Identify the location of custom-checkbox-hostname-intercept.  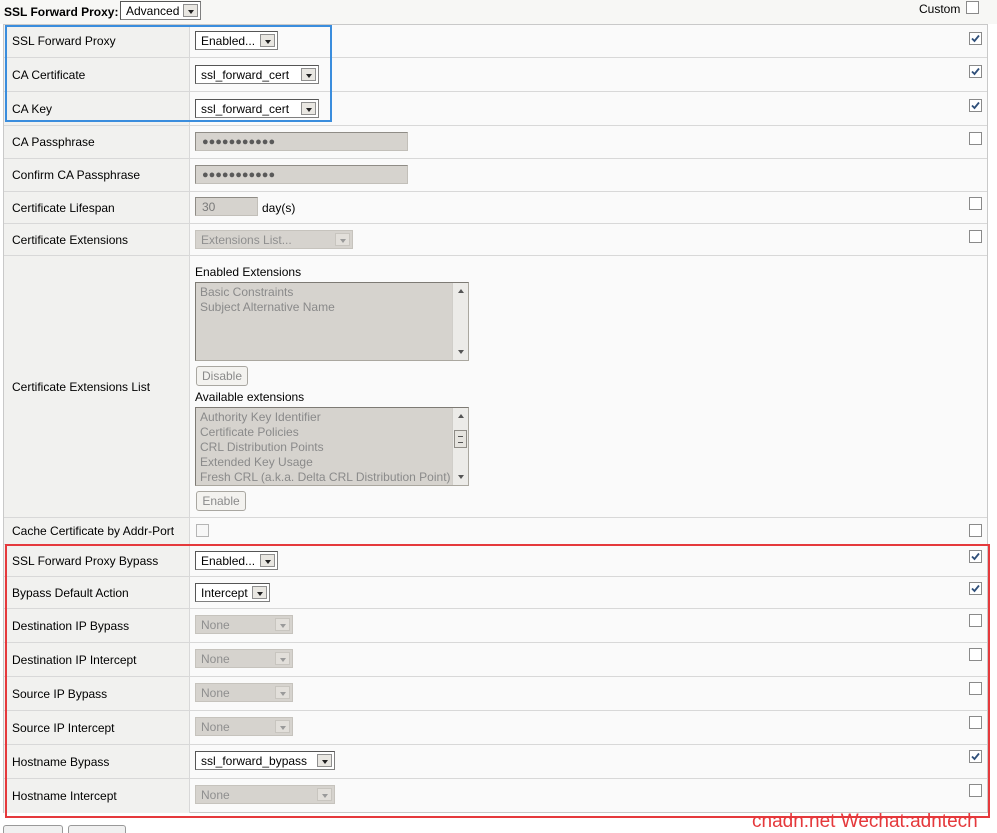
(975, 790).